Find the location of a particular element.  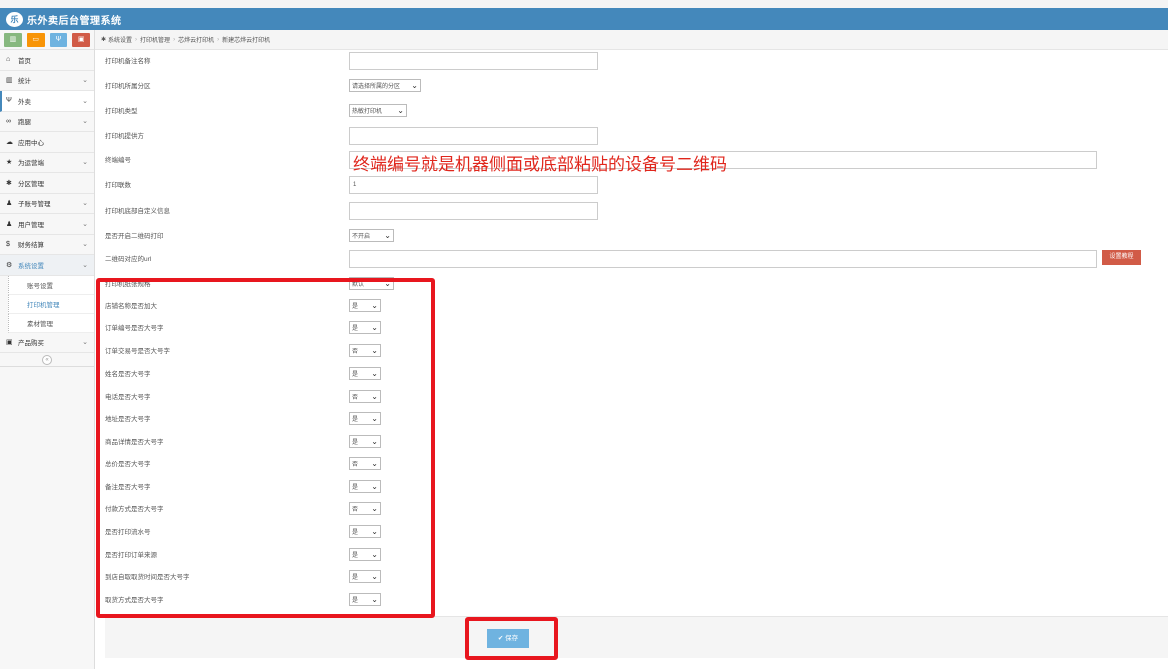

sidebar-item: Ψ 外卖 ⌄ is located at coordinates (47, 101).